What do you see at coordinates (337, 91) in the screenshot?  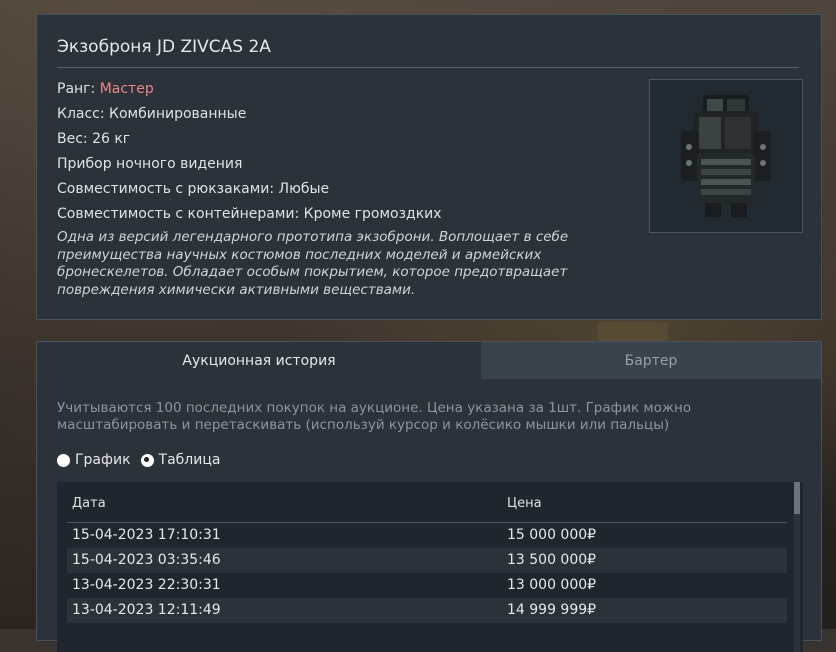 I see `item-rank: Ранг: Мастер` at bounding box center [337, 91].